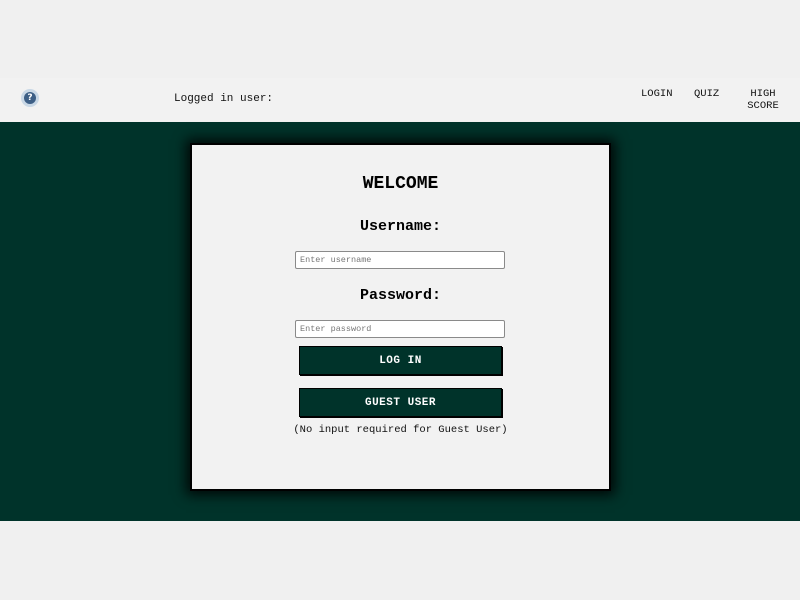  I want to click on nav-high-score-line2: SCORE, so click(763, 106).